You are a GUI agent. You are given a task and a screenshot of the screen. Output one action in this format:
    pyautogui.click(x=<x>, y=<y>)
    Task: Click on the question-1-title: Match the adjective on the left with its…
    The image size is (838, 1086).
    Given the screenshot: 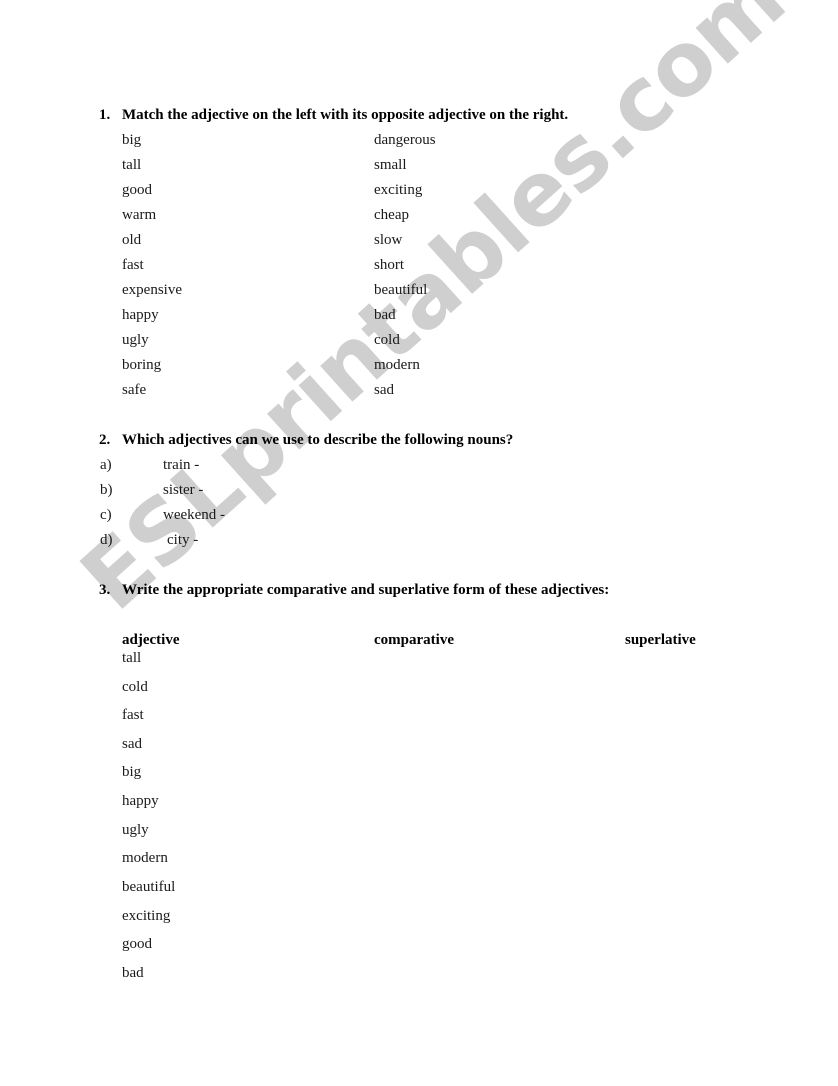 What is the action you would take?
    pyautogui.click(x=345, y=115)
    